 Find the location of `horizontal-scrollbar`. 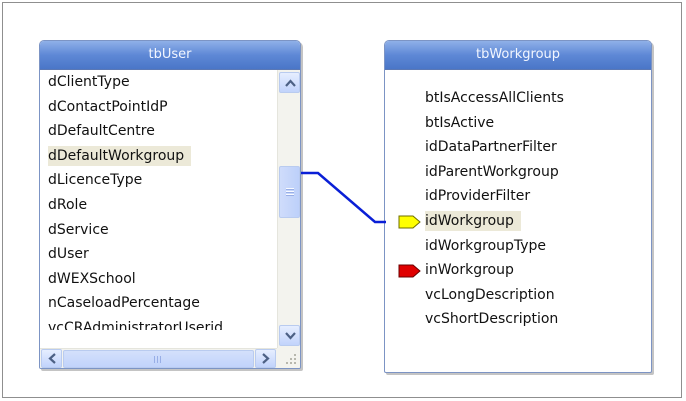

horizontal-scrollbar is located at coordinates (158, 358).